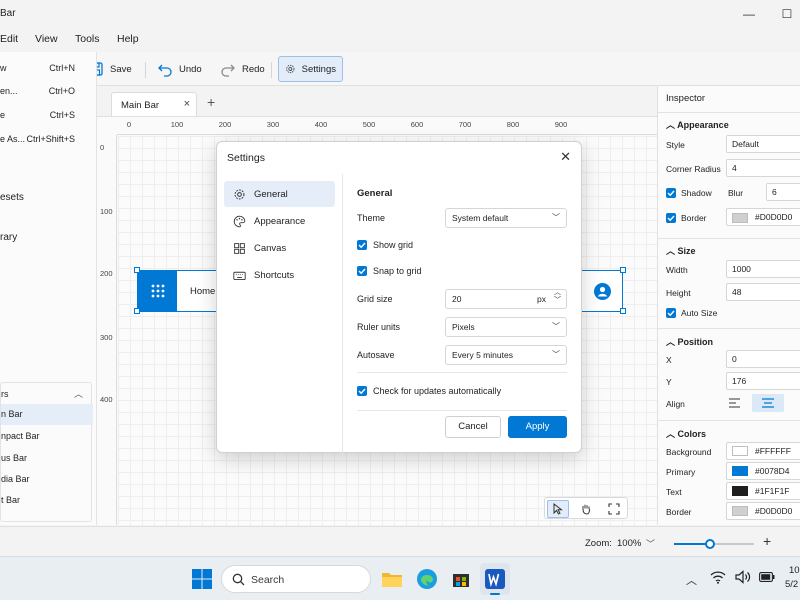  I want to click on menu-item-save-as: e As... Ctrl+Shift+S, so click(48, 141).